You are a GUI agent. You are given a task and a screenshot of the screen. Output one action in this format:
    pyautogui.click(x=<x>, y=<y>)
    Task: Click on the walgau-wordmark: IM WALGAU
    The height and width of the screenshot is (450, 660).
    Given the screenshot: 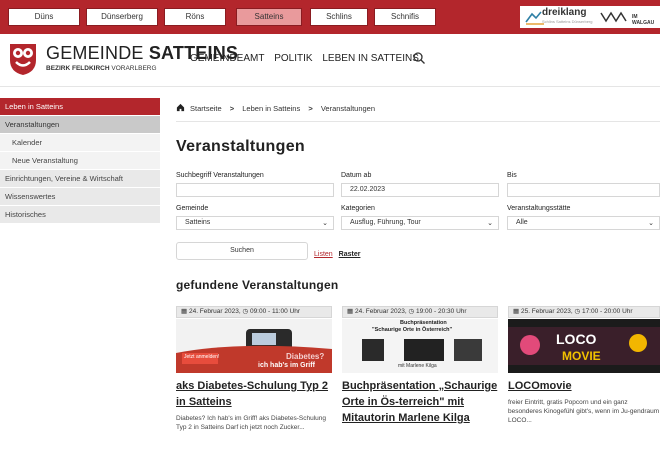 What is the action you would take?
    pyautogui.click(x=643, y=20)
    